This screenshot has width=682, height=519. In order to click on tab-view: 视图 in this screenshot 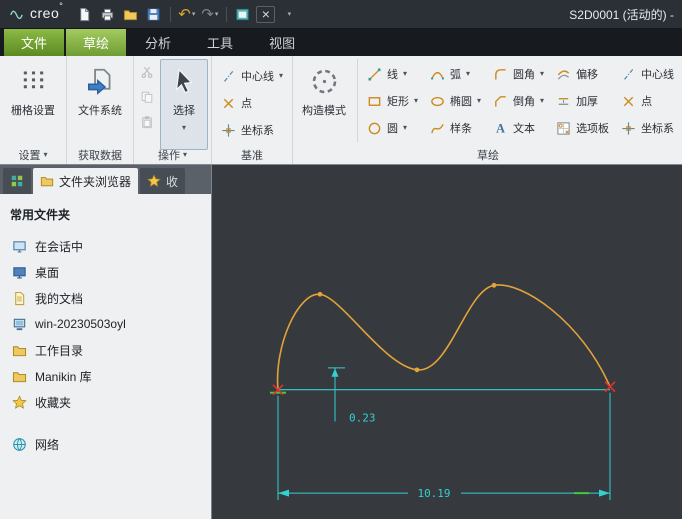, I will do `click(282, 42)`.